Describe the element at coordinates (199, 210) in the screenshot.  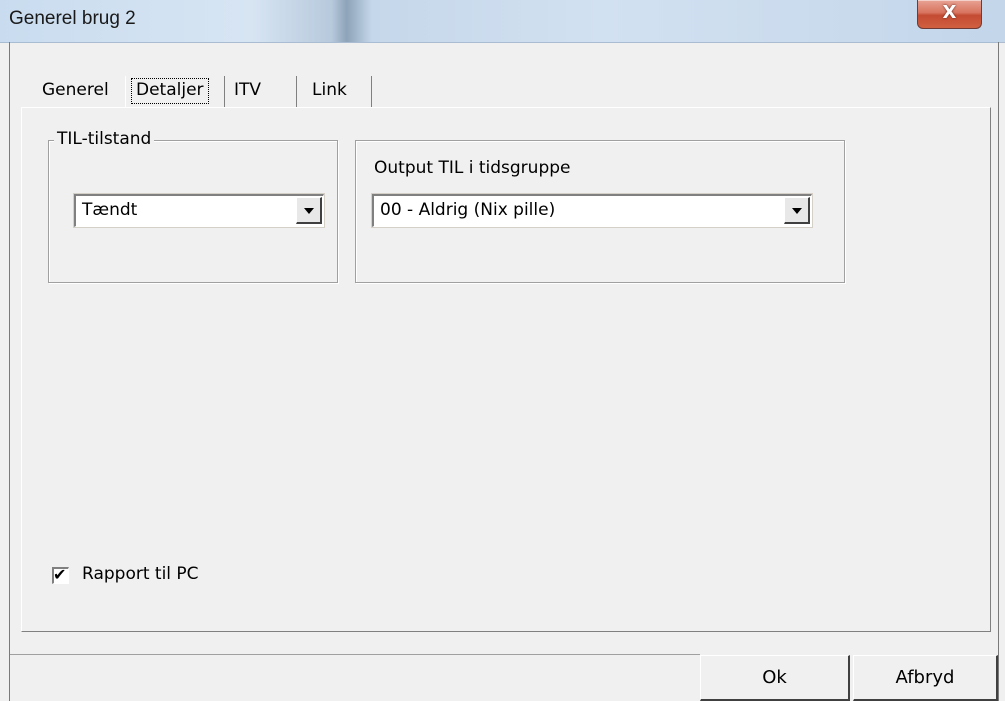
I see `til-tilstand-select: Tændt` at that location.